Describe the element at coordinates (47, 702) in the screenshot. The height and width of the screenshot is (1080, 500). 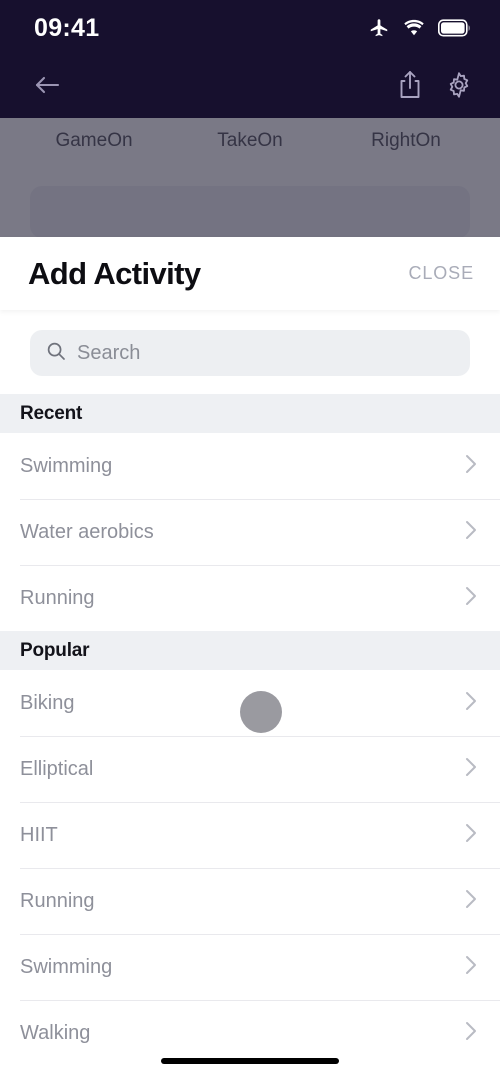
I see `list-item-label: Biking` at that location.